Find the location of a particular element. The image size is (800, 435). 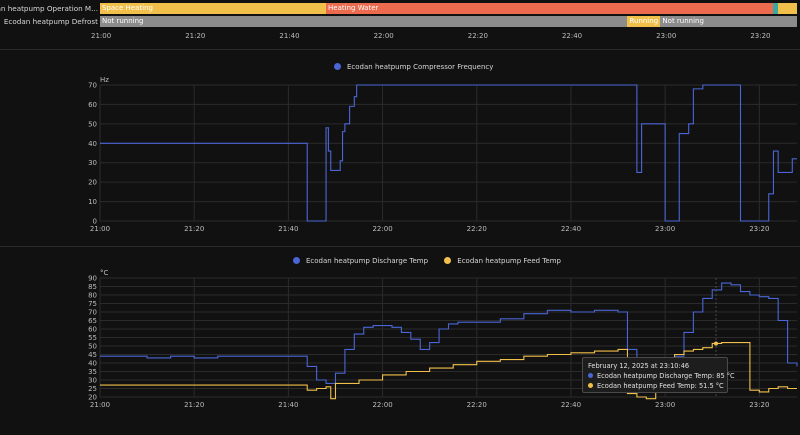

tooltip-row-discharge: Ecodan heatpump Discharge Temp: 85 °C is located at coordinates (661, 376).